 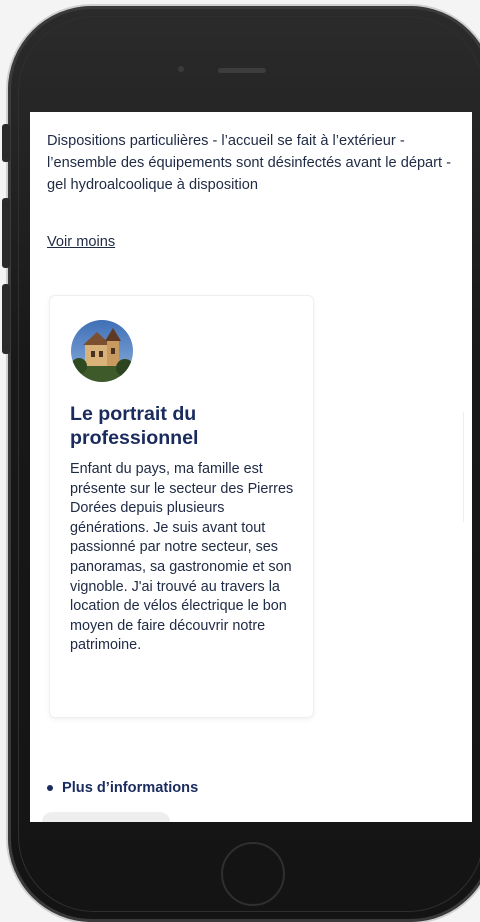 I want to click on front-camera-icon, so click(x=181, y=69).